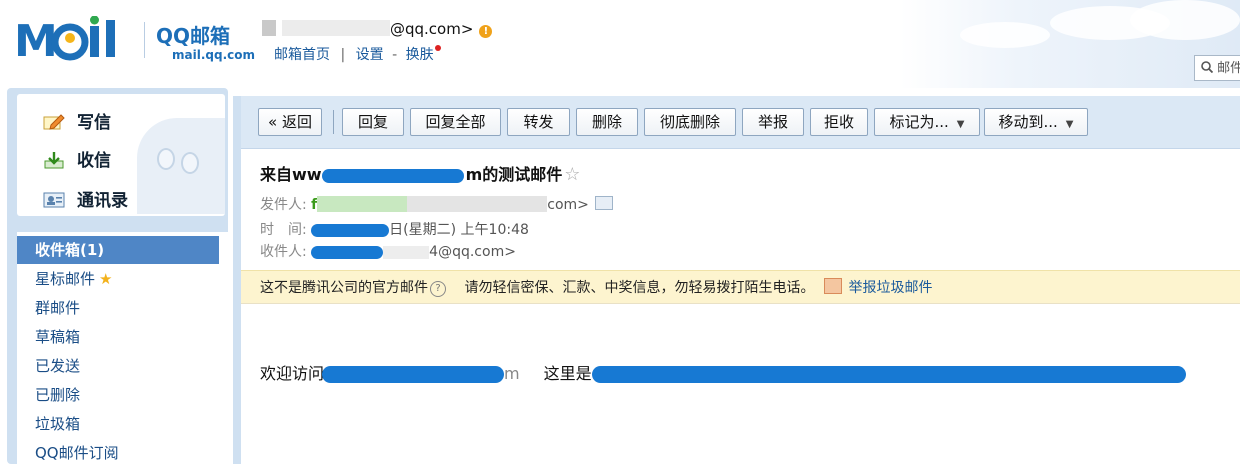  What do you see at coordinates (572, 174) in the screenshot?
I see `star-outline-icon: ☆` at bounding box center [572, 174].